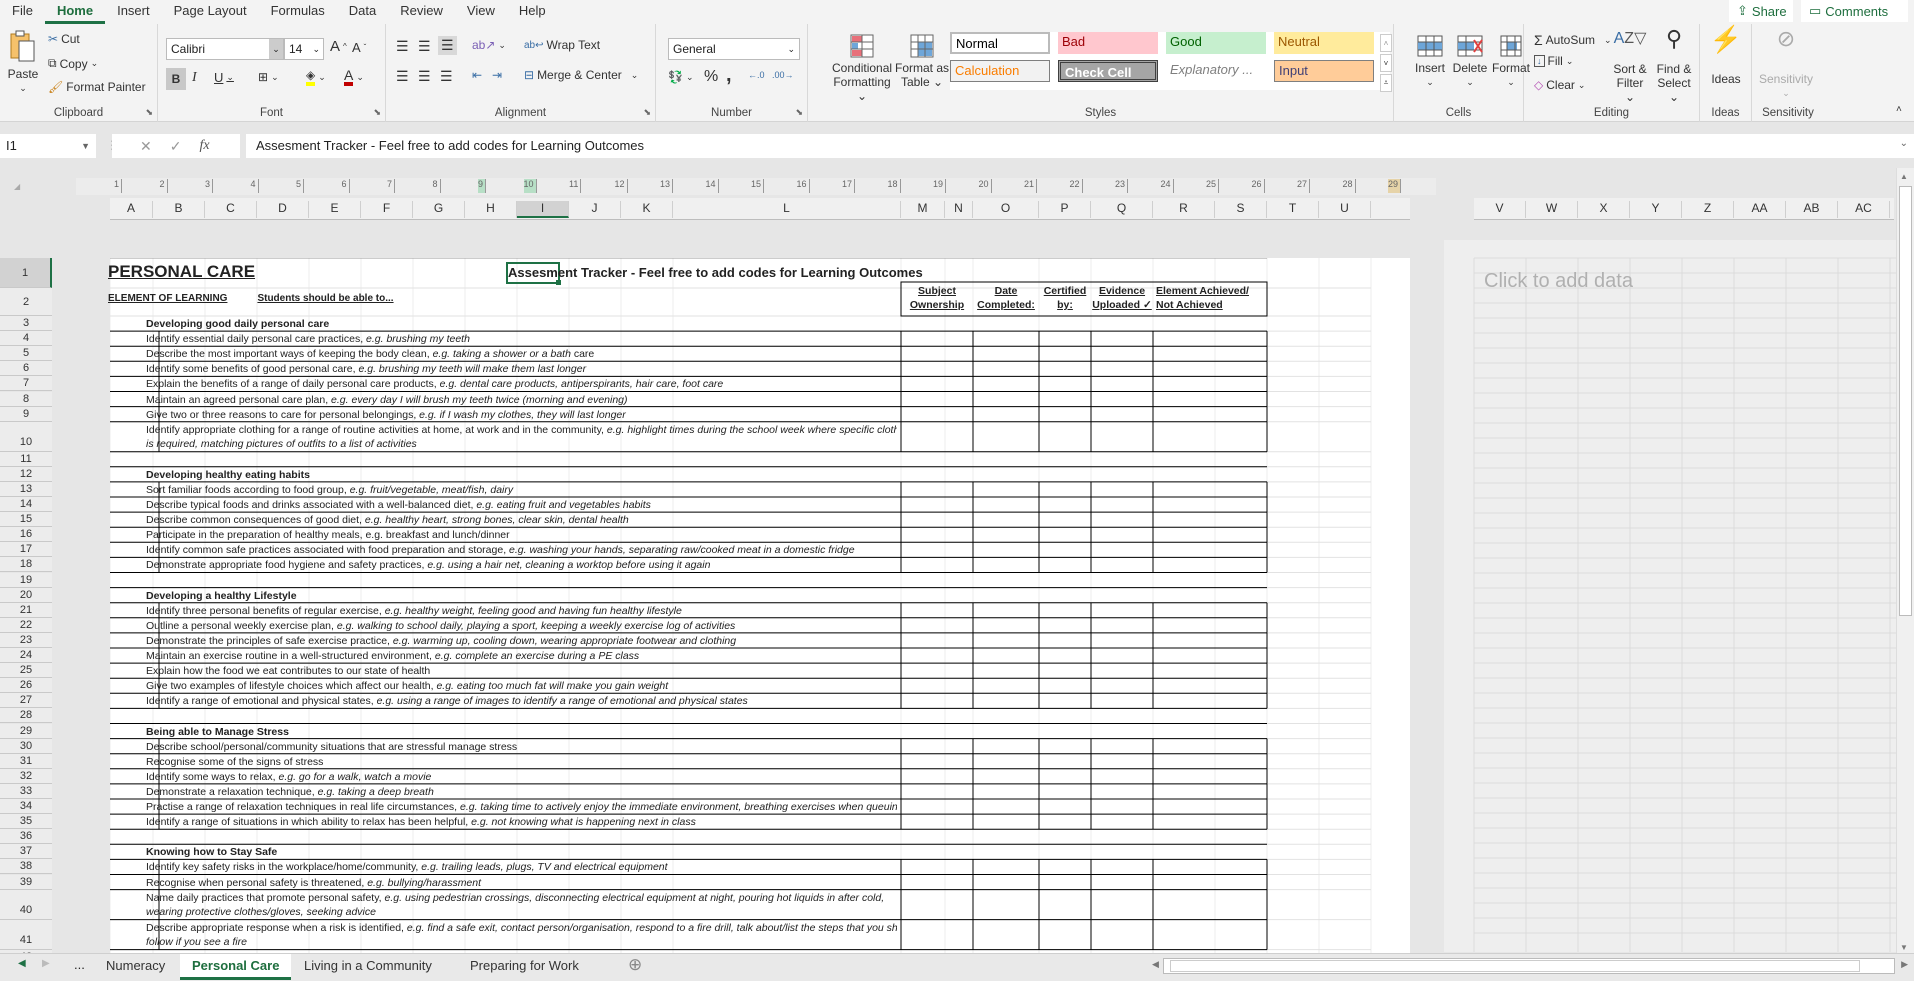 The height and width of the screenshot is (981, 1914). Describe the element at coordinates (146, 146) in the screenshot. I see `cancel-icon: ✕` at that location.